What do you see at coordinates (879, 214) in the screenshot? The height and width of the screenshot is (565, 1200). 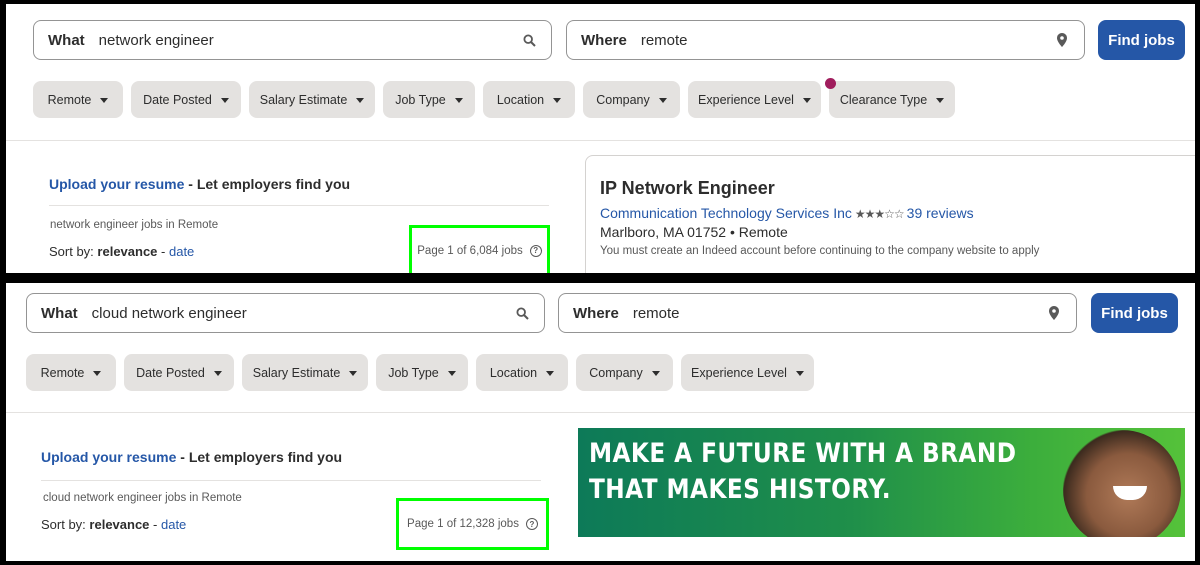 I see `star-rating-icon: ★★★☆☆` at bounding box center [879, 214].